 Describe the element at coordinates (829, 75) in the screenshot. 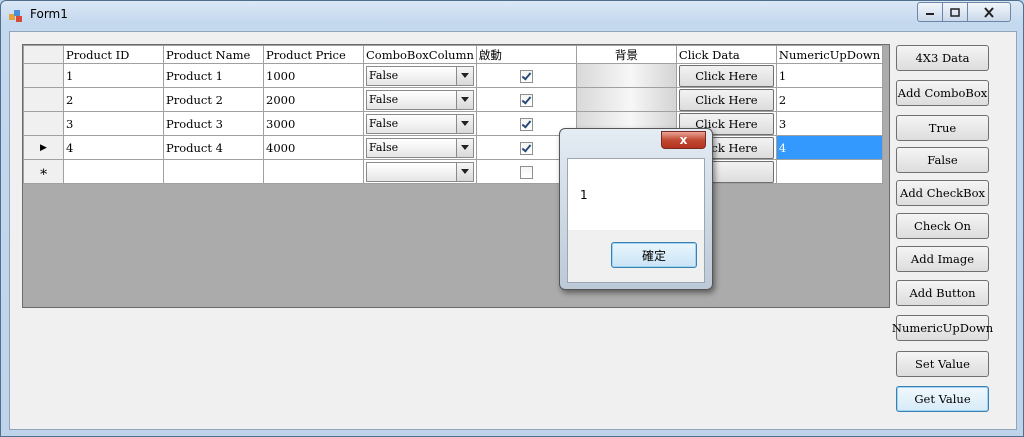

I see `cell-numeric: 1` at that location.